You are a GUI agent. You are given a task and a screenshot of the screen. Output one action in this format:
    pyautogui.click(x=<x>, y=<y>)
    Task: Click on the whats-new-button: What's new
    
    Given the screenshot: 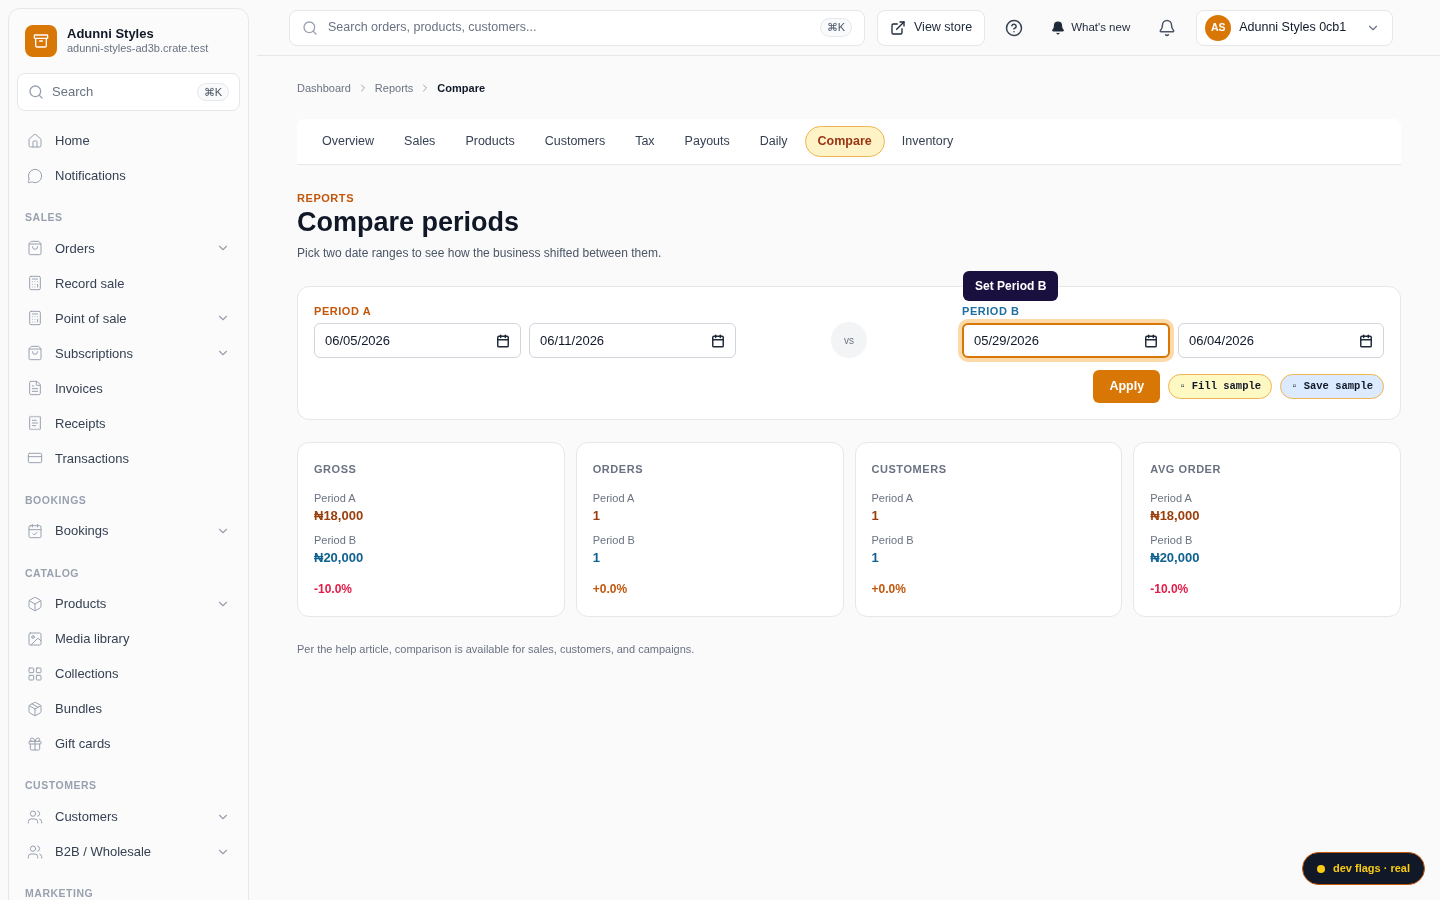 What is the action you would take?
    pyautogui.click(x=1091, y=27)
    